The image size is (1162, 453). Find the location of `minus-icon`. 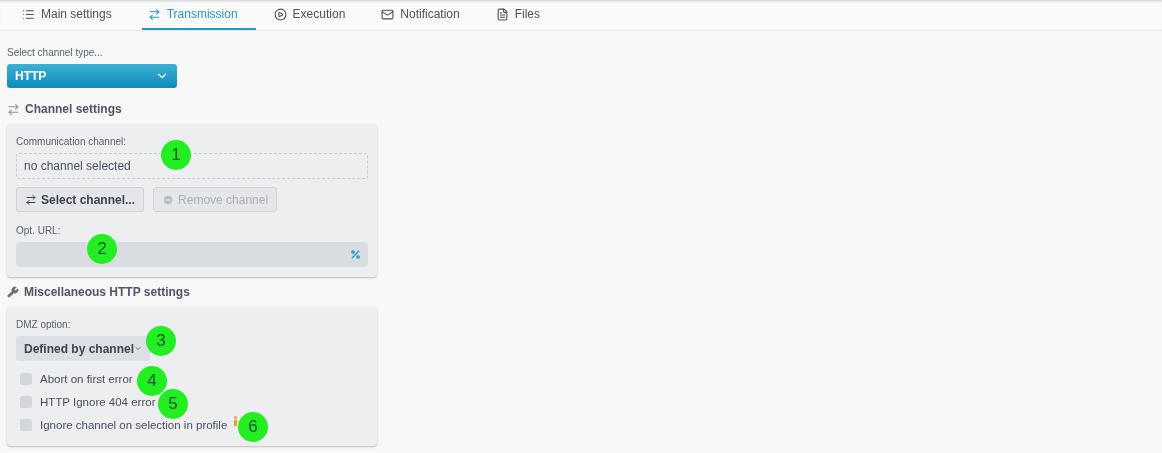

minus-icon is located at coordinates (168, 199).